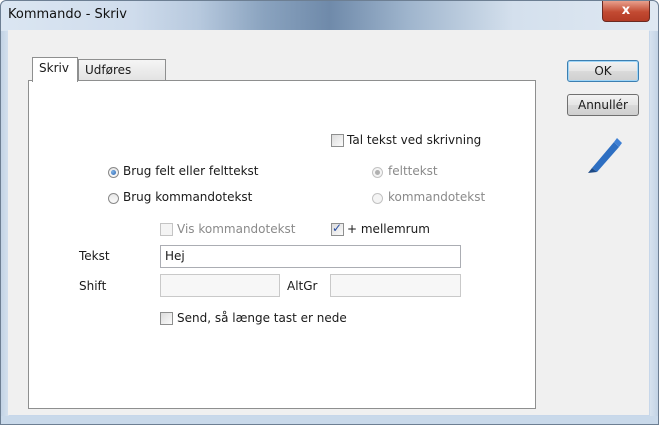 This screenshot has width=659, height=425. I want to click on altgr-field-label: AltGr, so click(302, 286).